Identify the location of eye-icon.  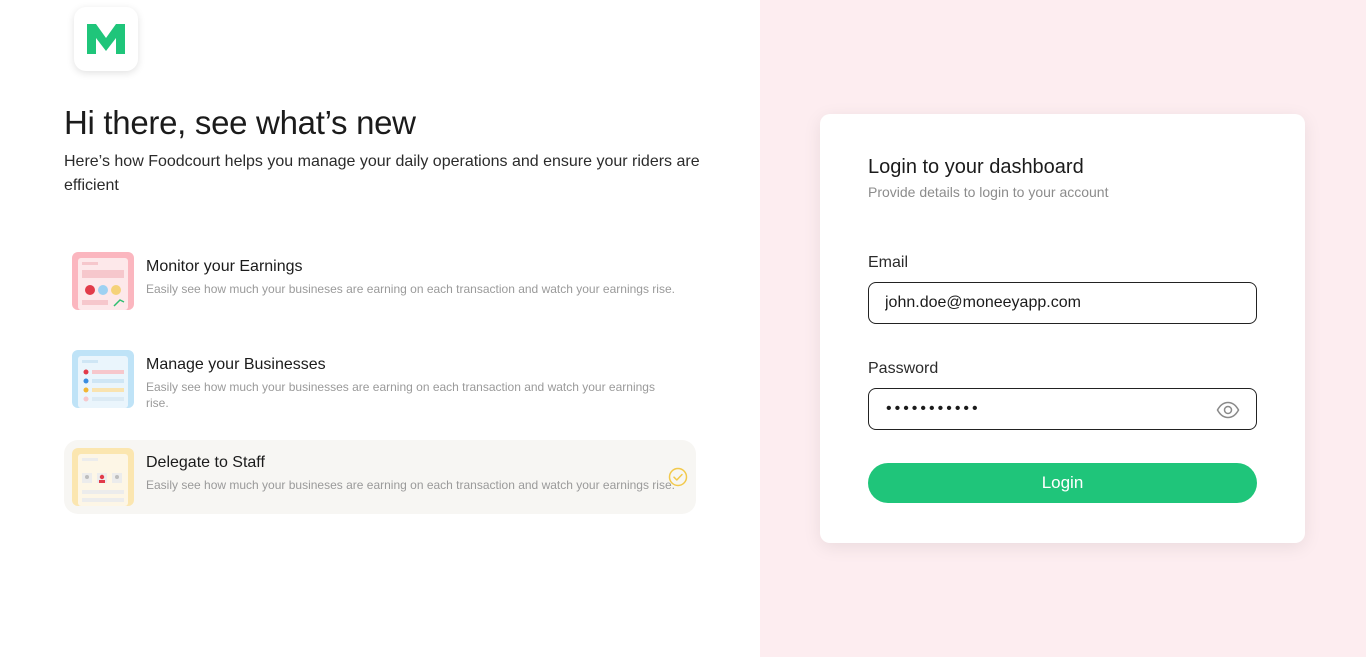
(1228, 410).